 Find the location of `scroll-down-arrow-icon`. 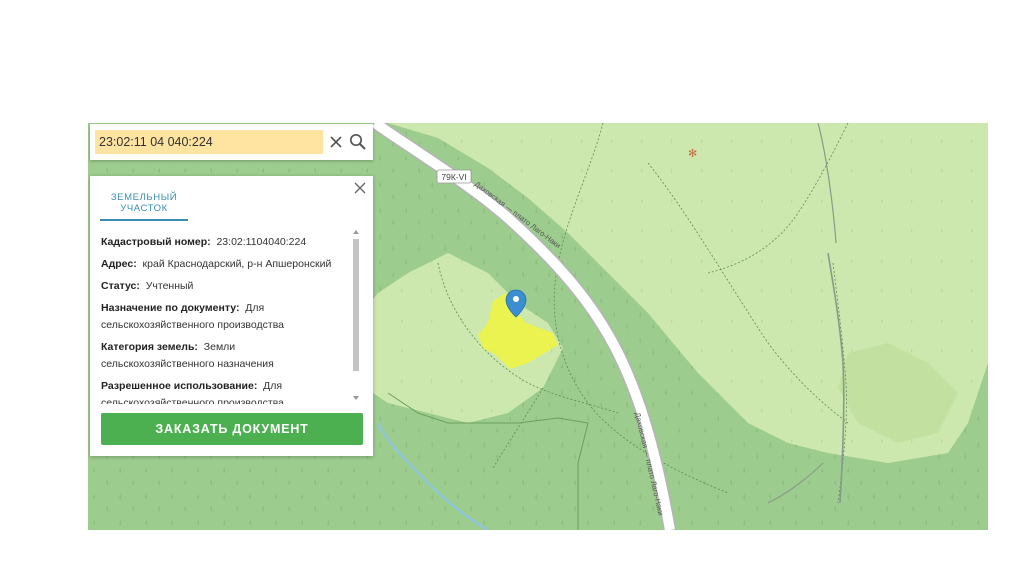

scroll-down-arrow-icon is located at coordinates (356, 398).